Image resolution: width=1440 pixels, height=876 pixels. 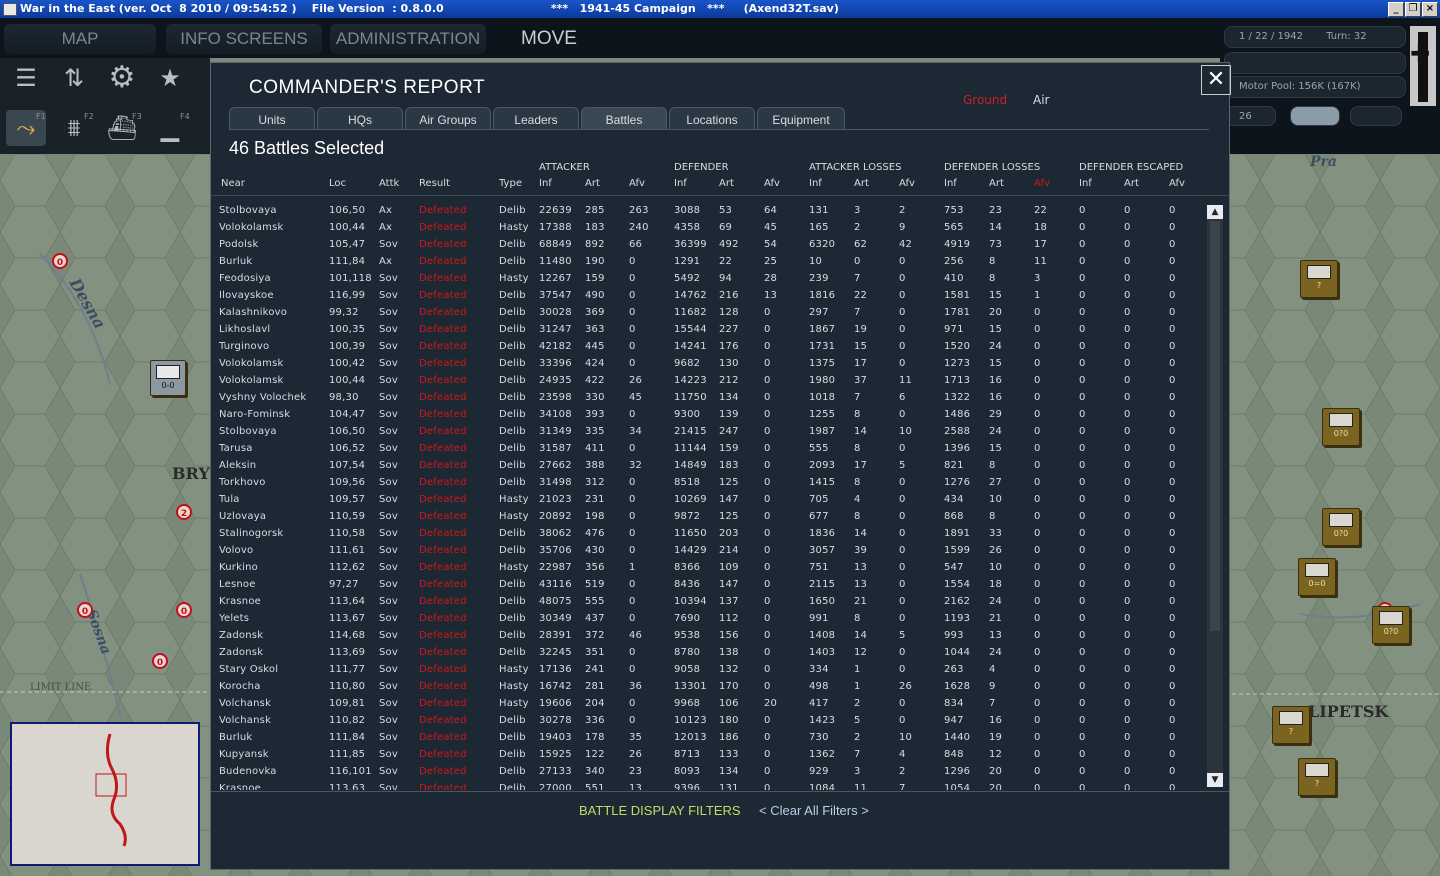 I want to click on cell-near: Stalinogorsk, so click(x=251, y=533).